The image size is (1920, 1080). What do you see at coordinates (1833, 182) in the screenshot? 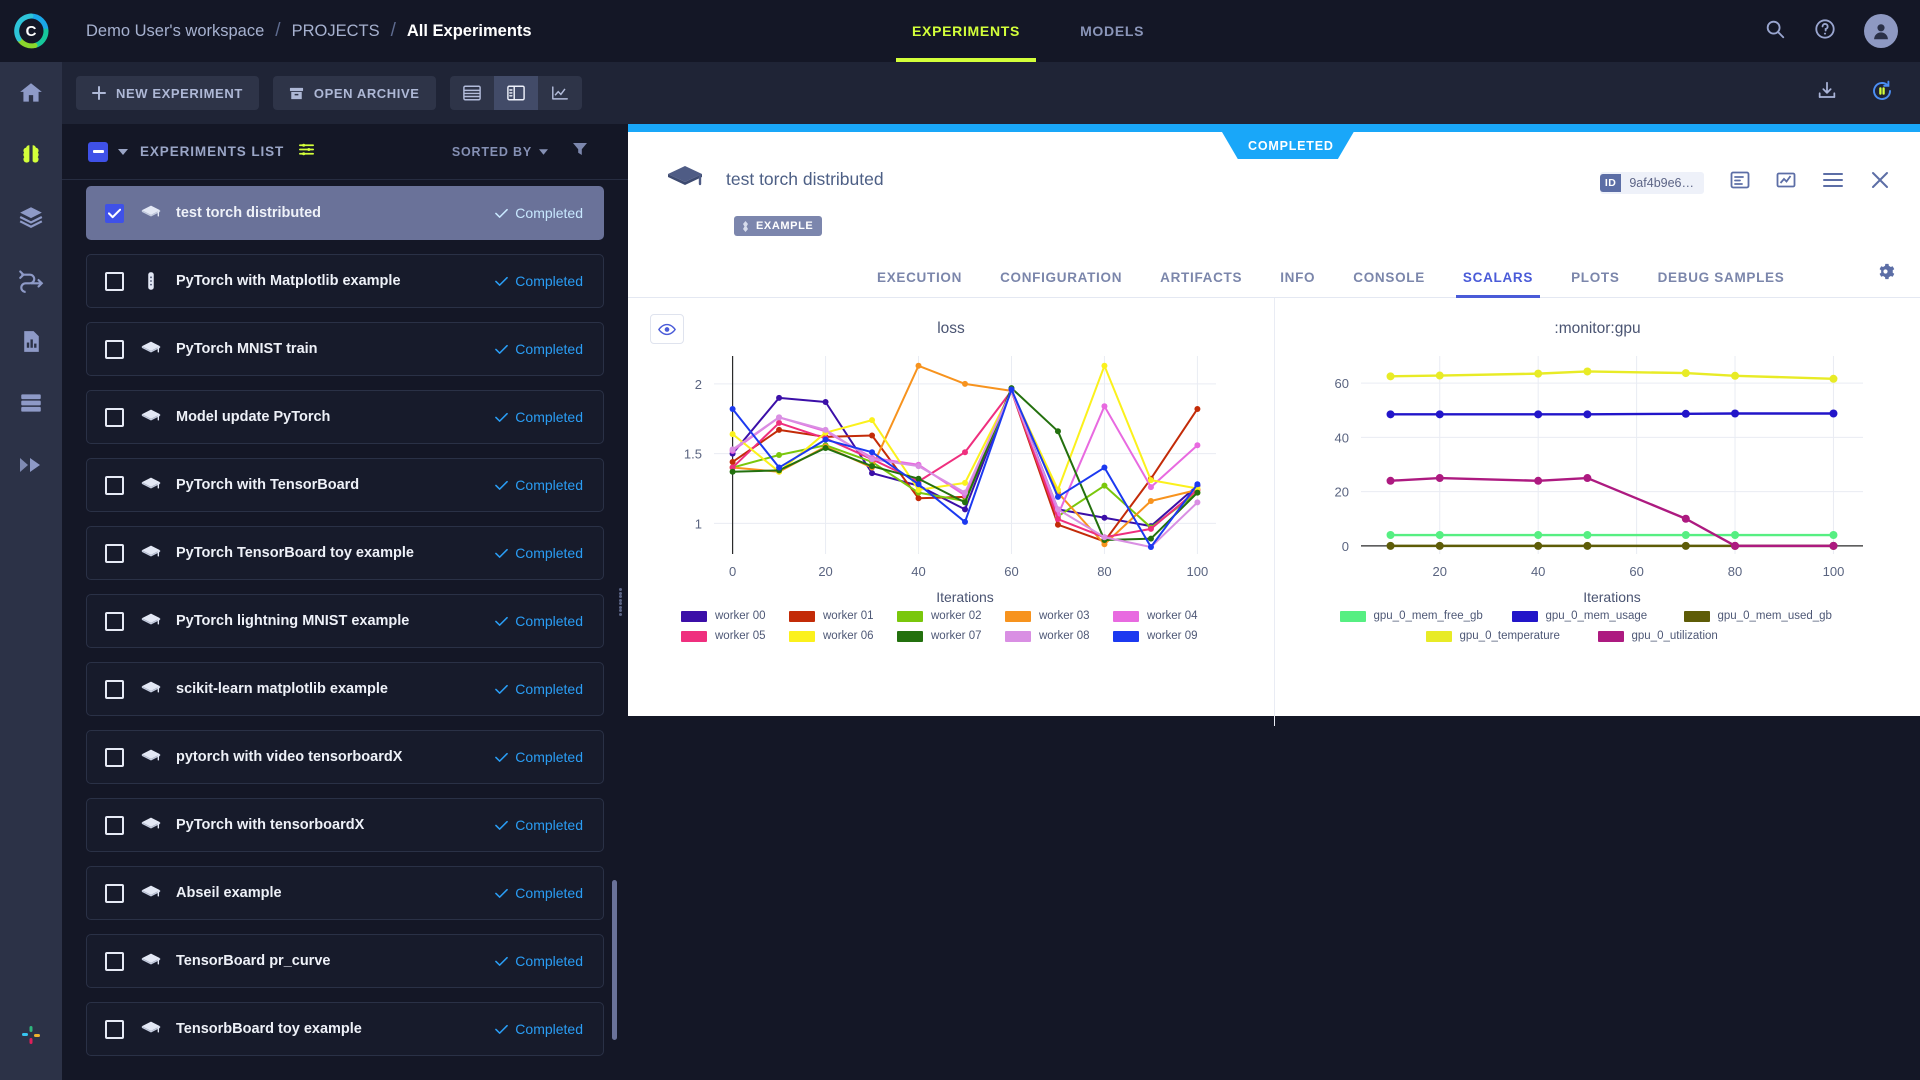
I see `menu-icon` at bounding box center [1833, 182].